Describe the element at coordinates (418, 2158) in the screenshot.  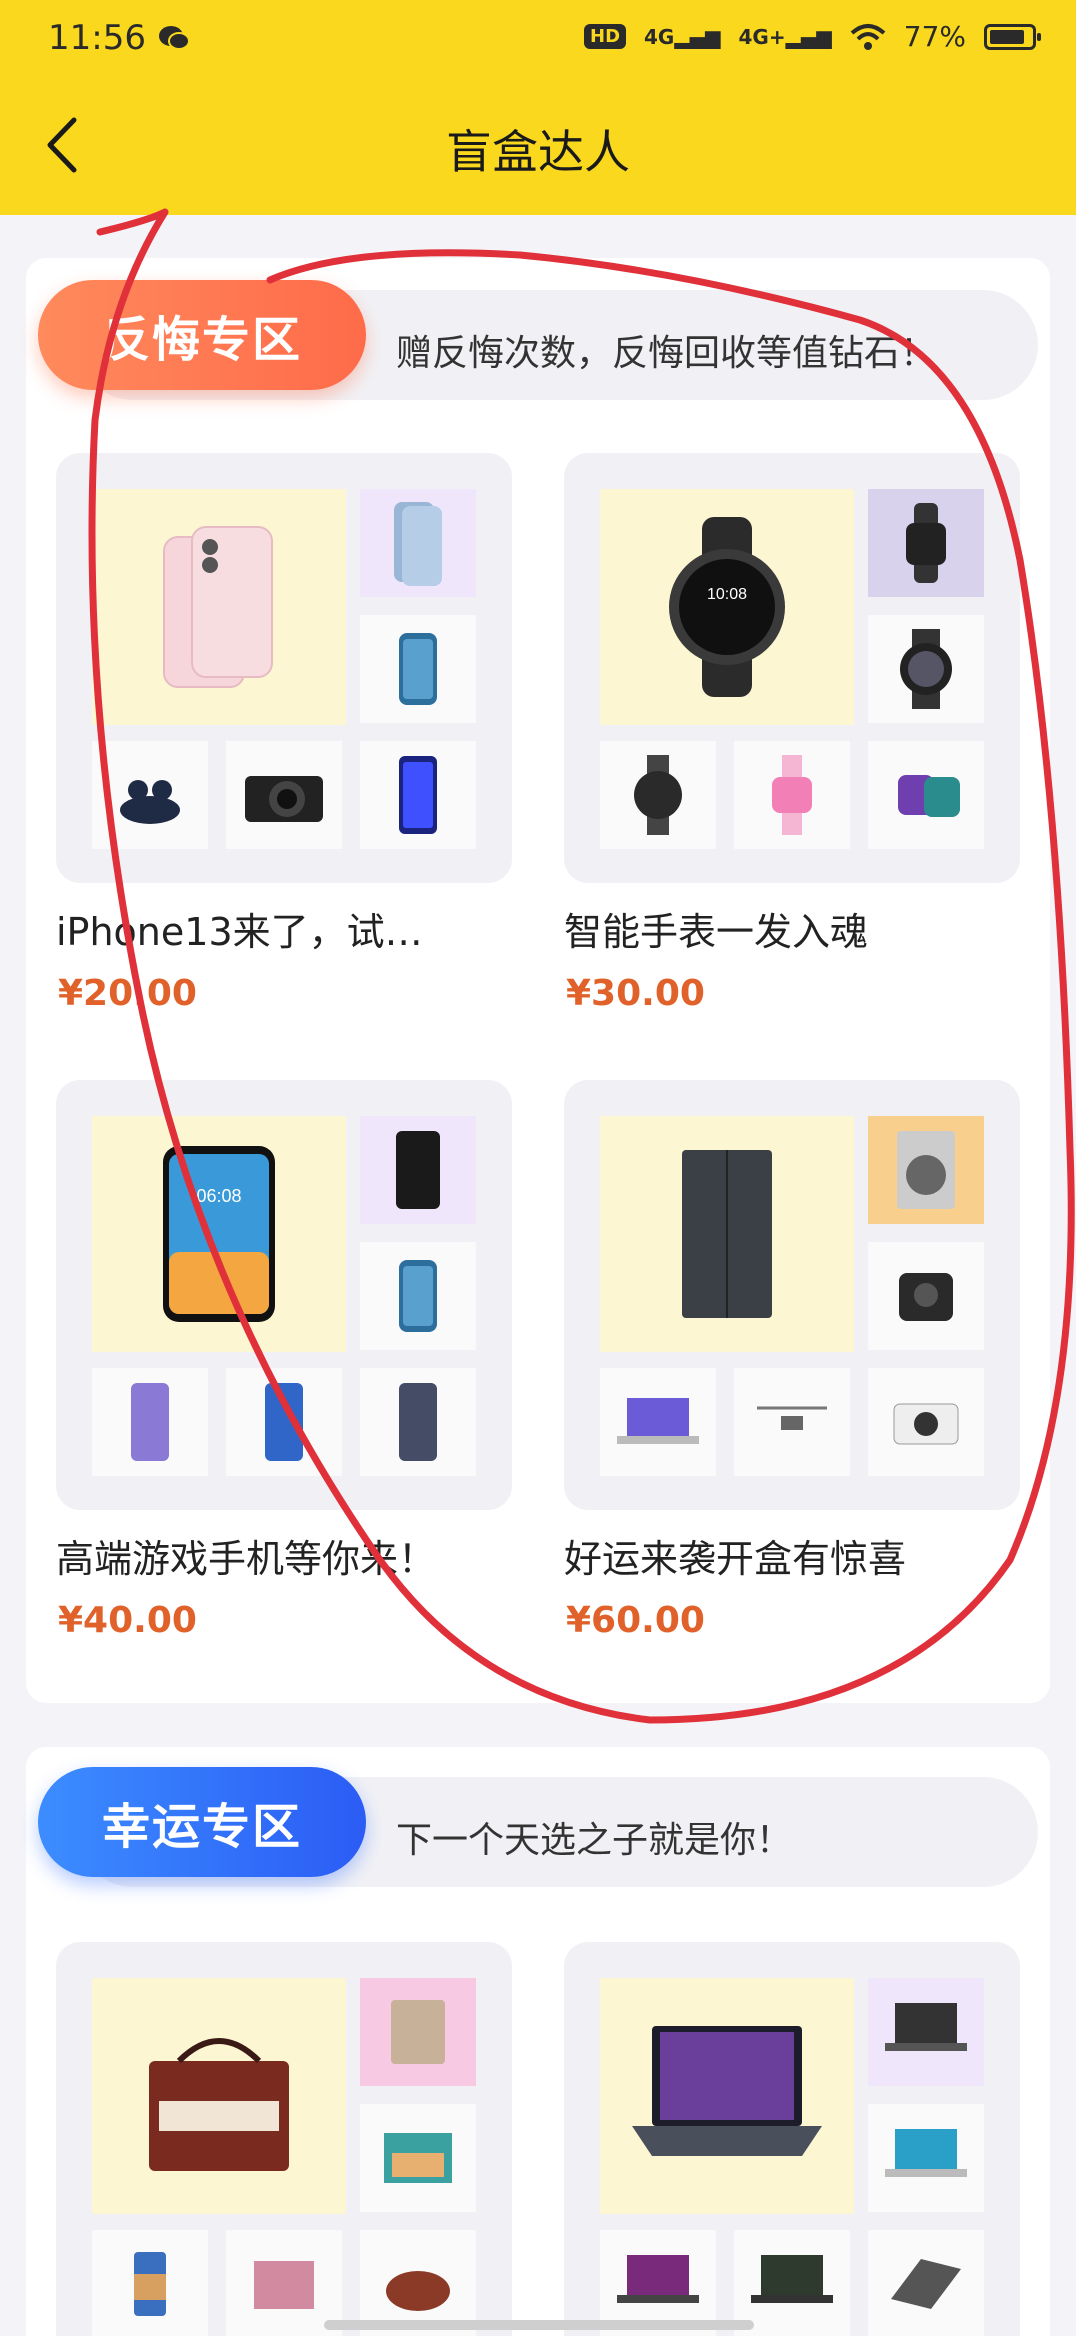
I see `gift-set-image` at that location.